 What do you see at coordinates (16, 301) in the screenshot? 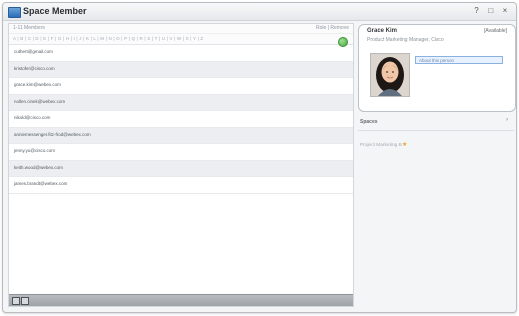
I see `list-view-icon` at bounding box center [16, 301].